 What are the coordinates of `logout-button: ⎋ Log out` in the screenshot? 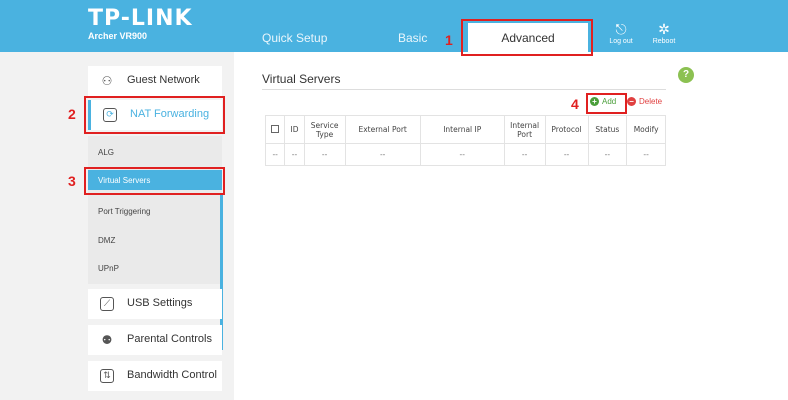 It's located at (621, 33).